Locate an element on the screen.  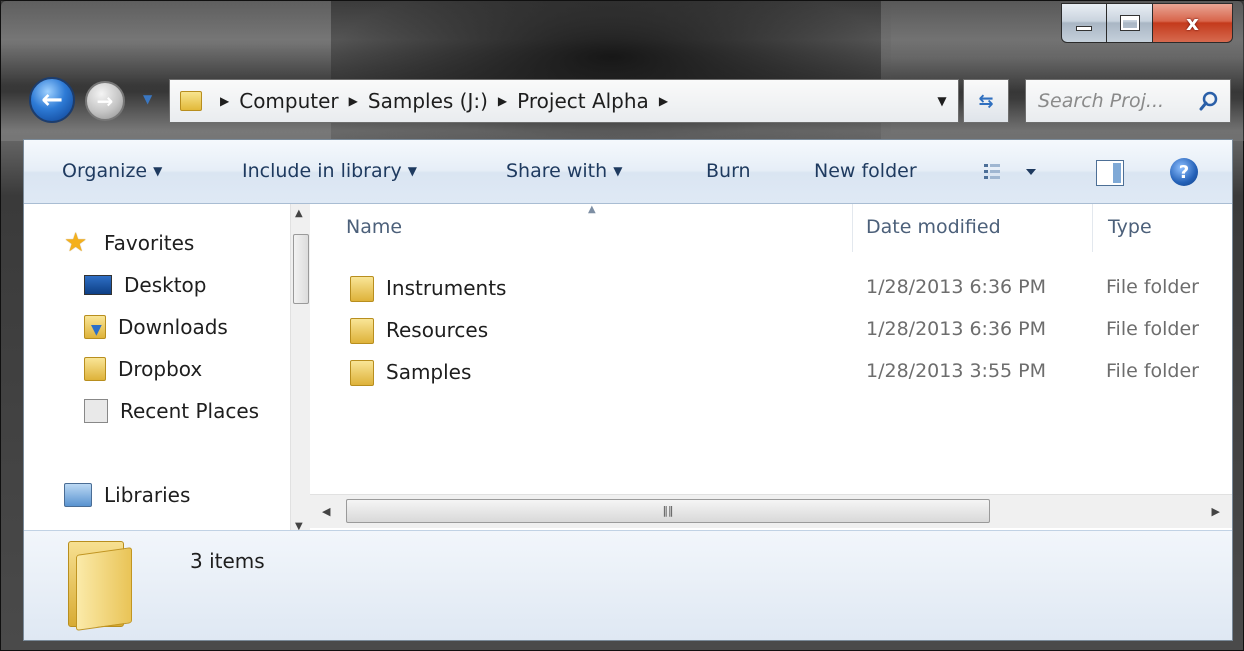
libraries-icon is located at coordinates (78, 495).